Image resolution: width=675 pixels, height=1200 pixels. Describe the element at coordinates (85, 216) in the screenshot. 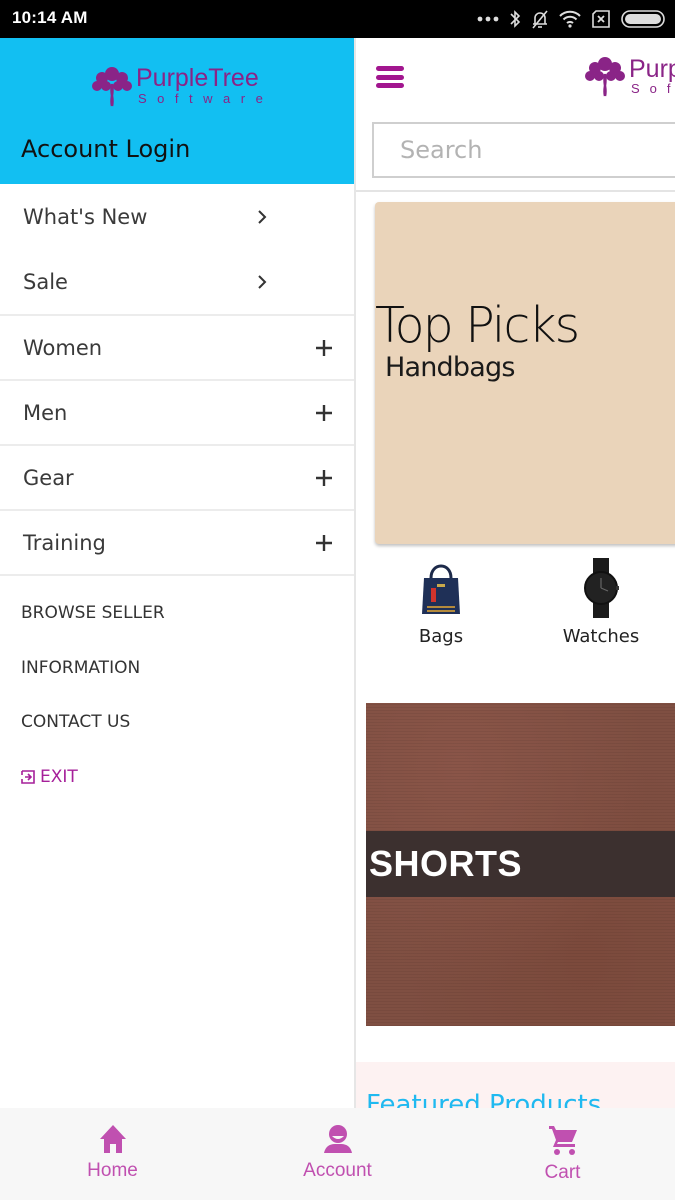

I see `menu-item-label: What's New` at that location.